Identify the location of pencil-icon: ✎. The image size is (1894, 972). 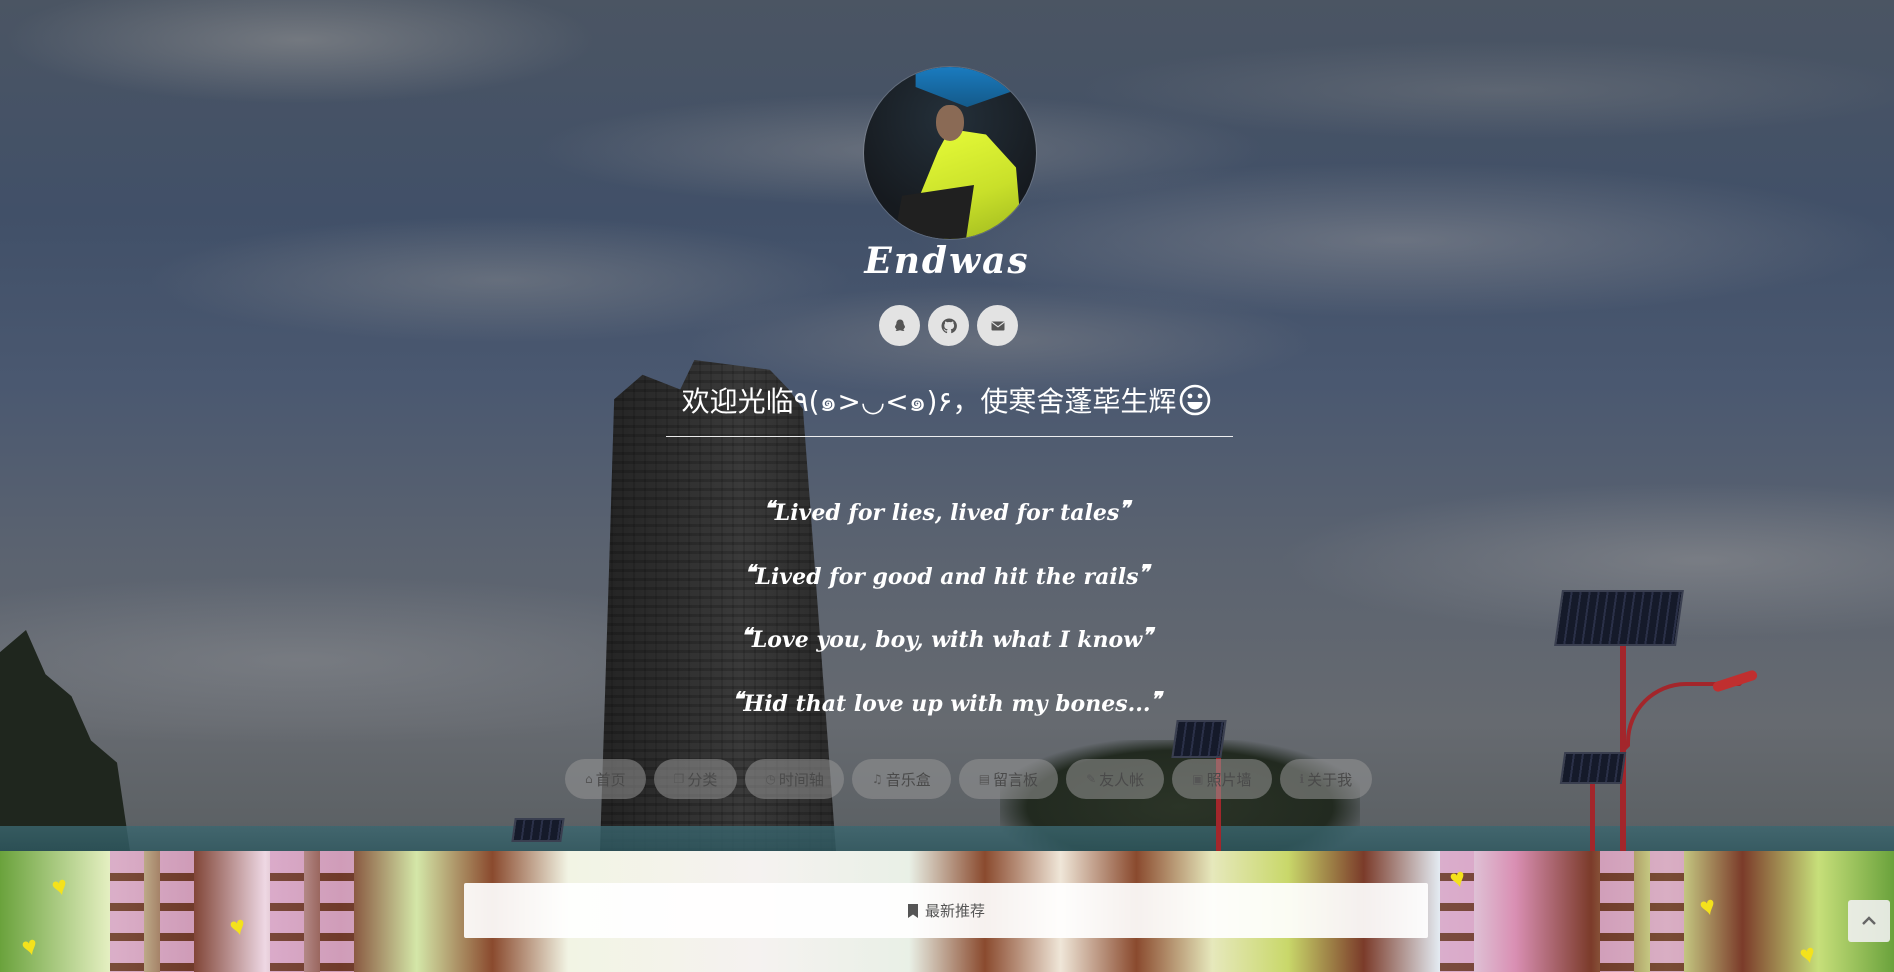
(1091, 779).